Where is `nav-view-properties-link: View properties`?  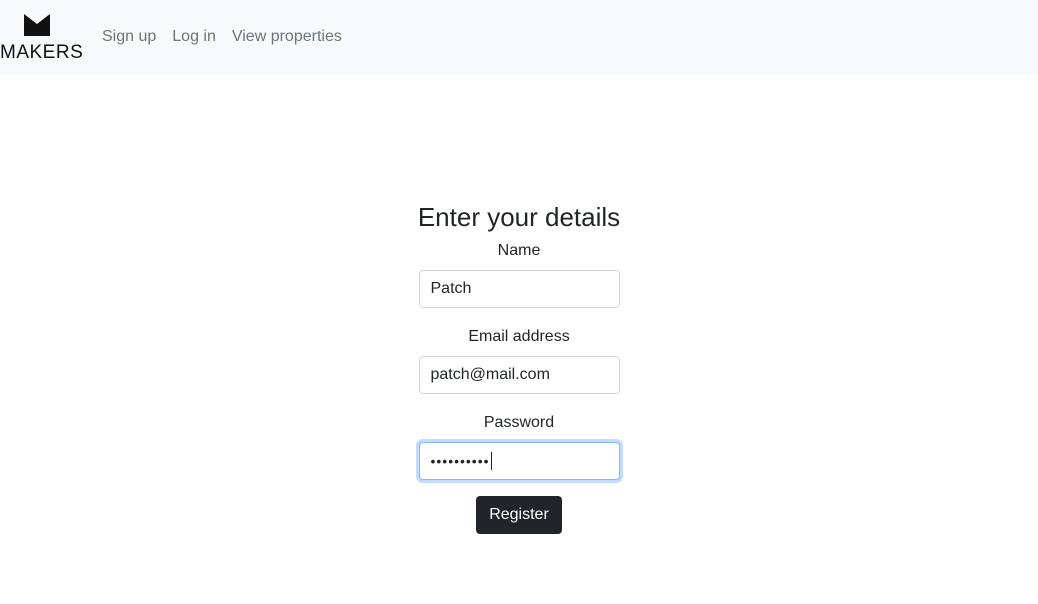
nav-view-properties-link: View properties is located at coordinates (287, 37).